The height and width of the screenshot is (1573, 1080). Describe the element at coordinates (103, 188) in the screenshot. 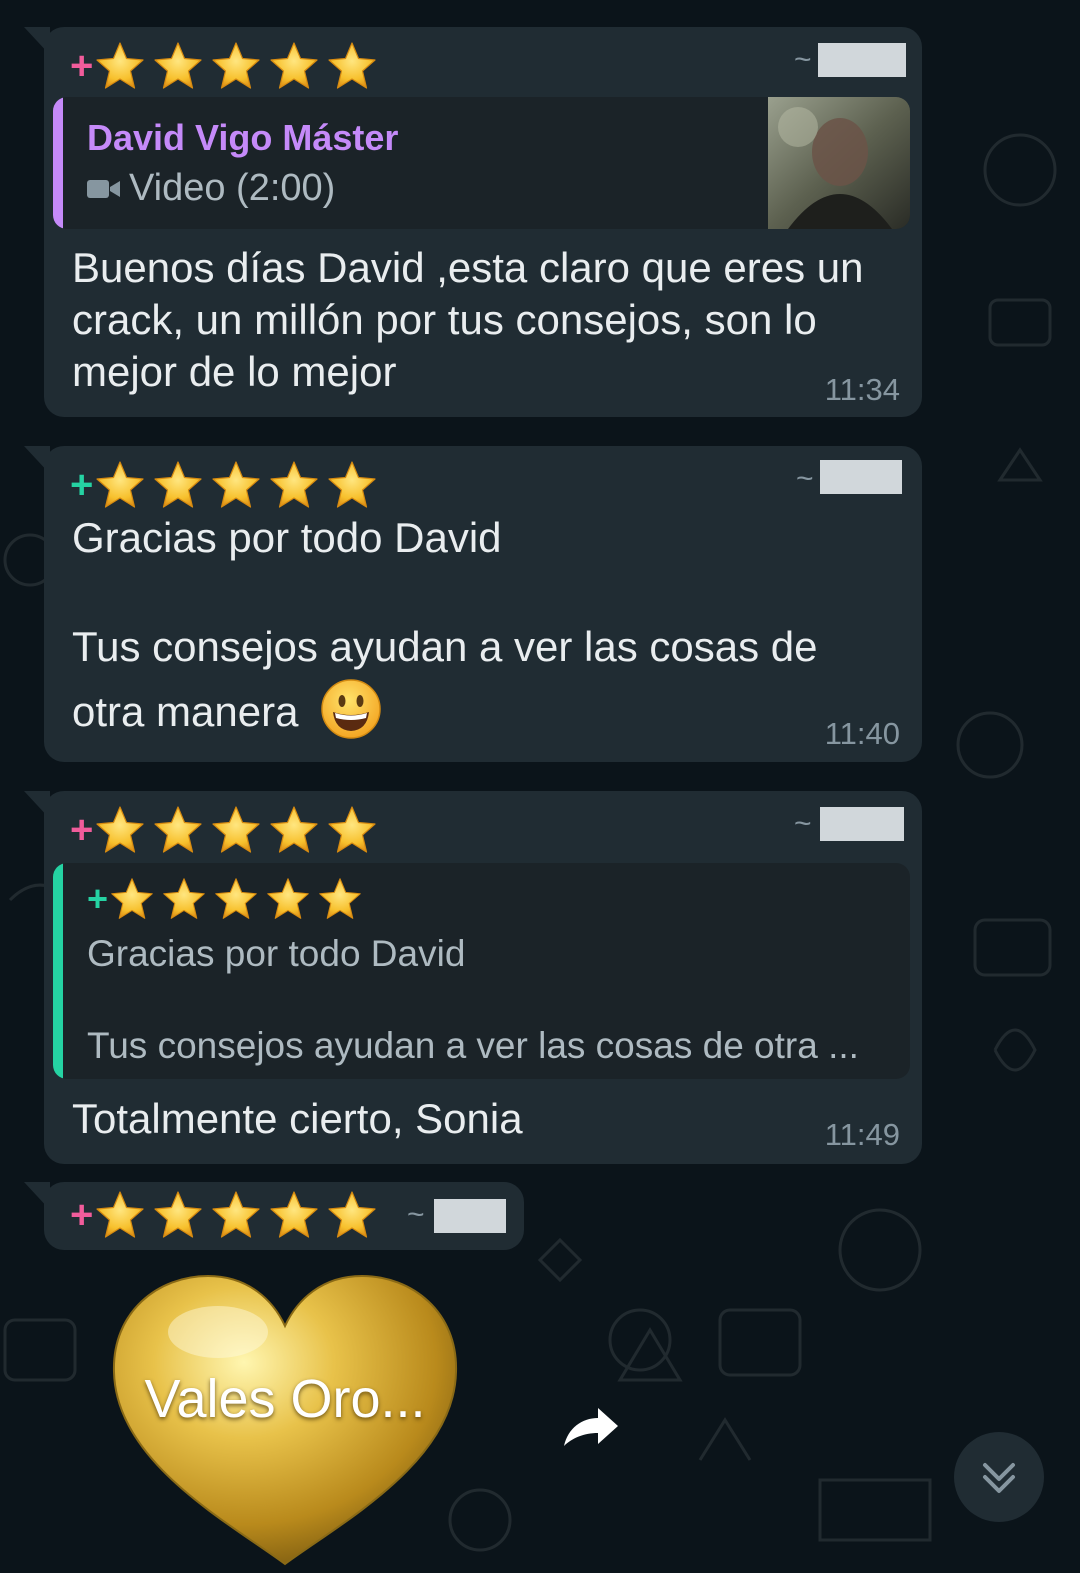

I see `video-camera-icon` at that location.